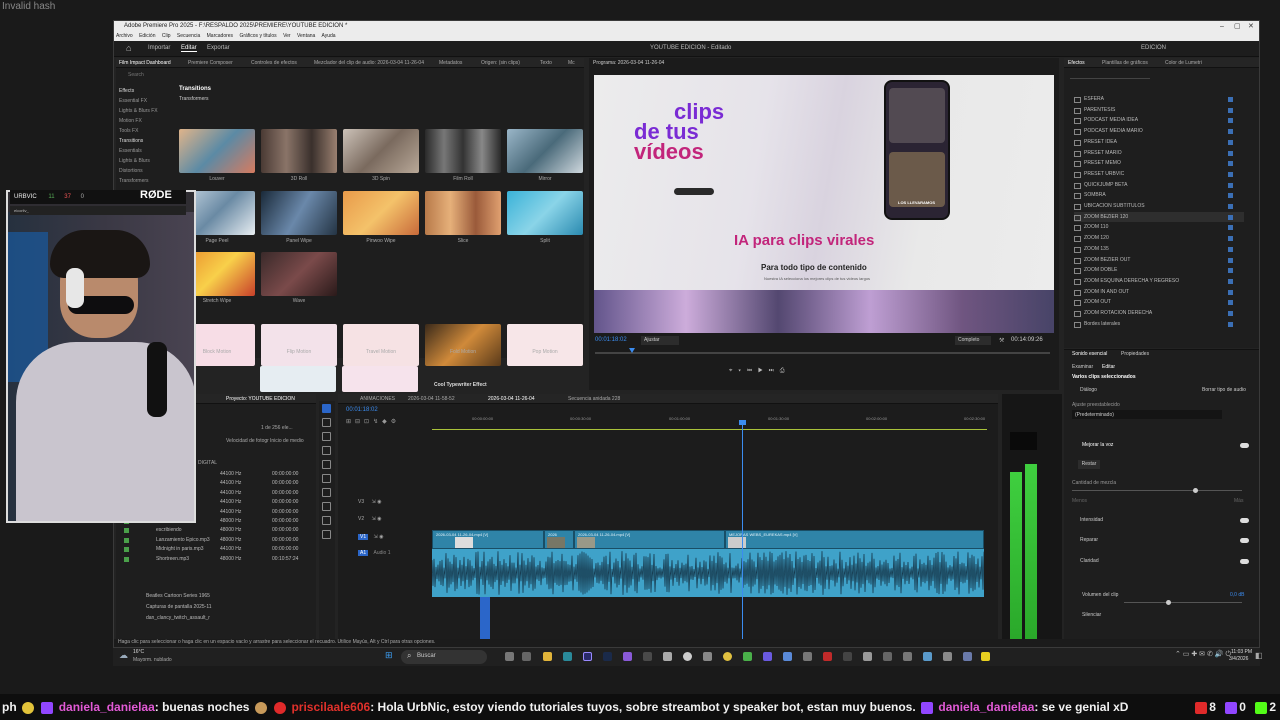  I want to click on minimize-icon: –, so click(1222, 26).